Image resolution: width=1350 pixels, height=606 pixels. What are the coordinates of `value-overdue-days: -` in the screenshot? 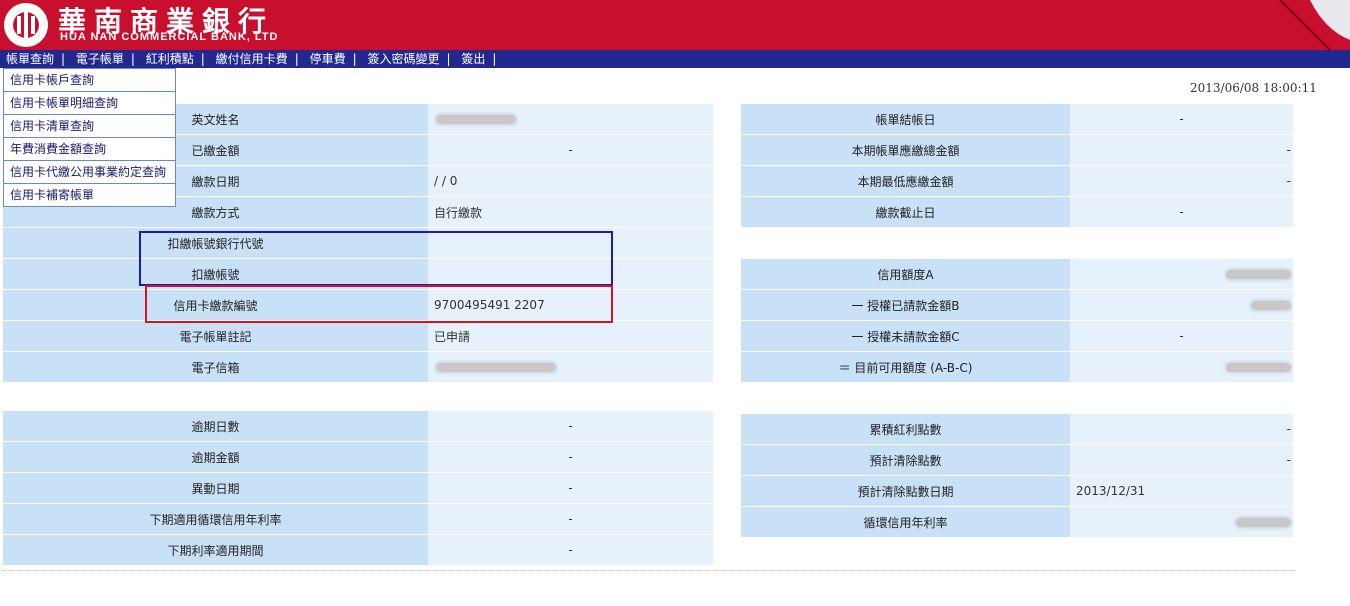 It's located at (570, 426).